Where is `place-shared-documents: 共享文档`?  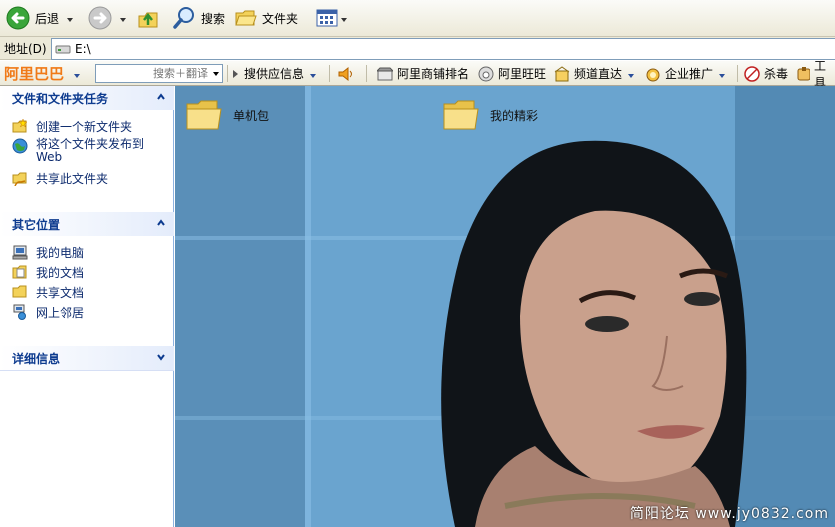 place-shared-documents: 共享文档 is located at coordinates (48, 292).